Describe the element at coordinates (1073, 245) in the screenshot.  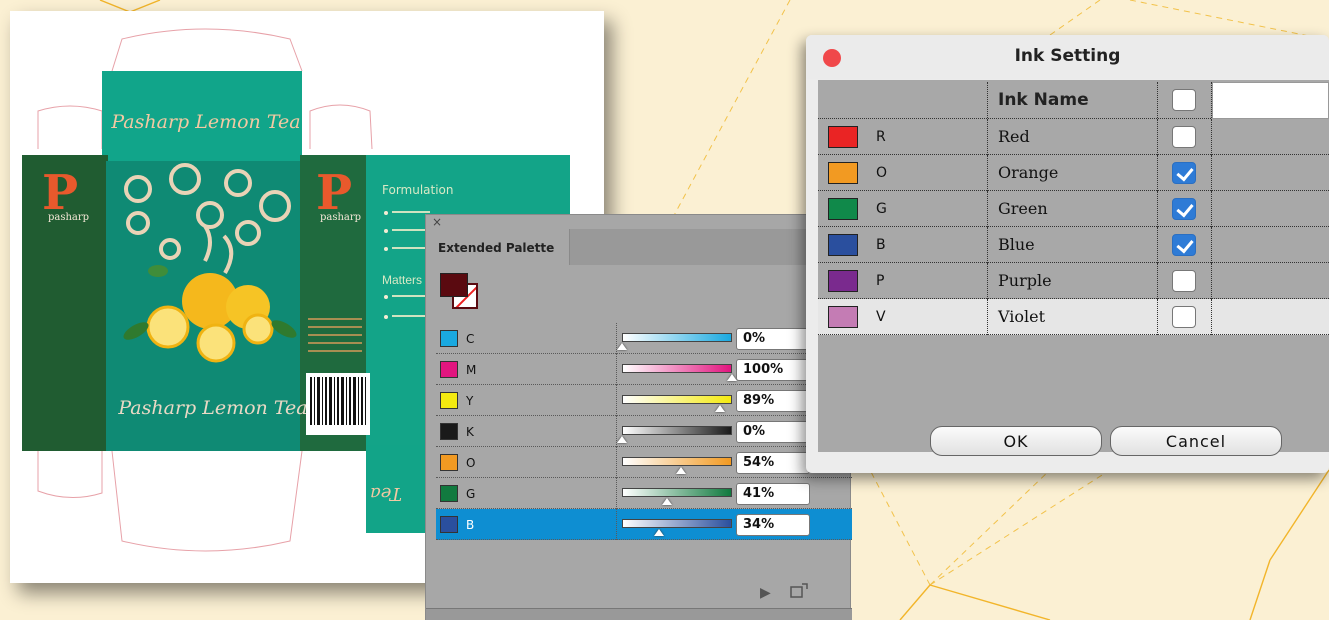
I see `ink-row-blue: B Blue` at that location.